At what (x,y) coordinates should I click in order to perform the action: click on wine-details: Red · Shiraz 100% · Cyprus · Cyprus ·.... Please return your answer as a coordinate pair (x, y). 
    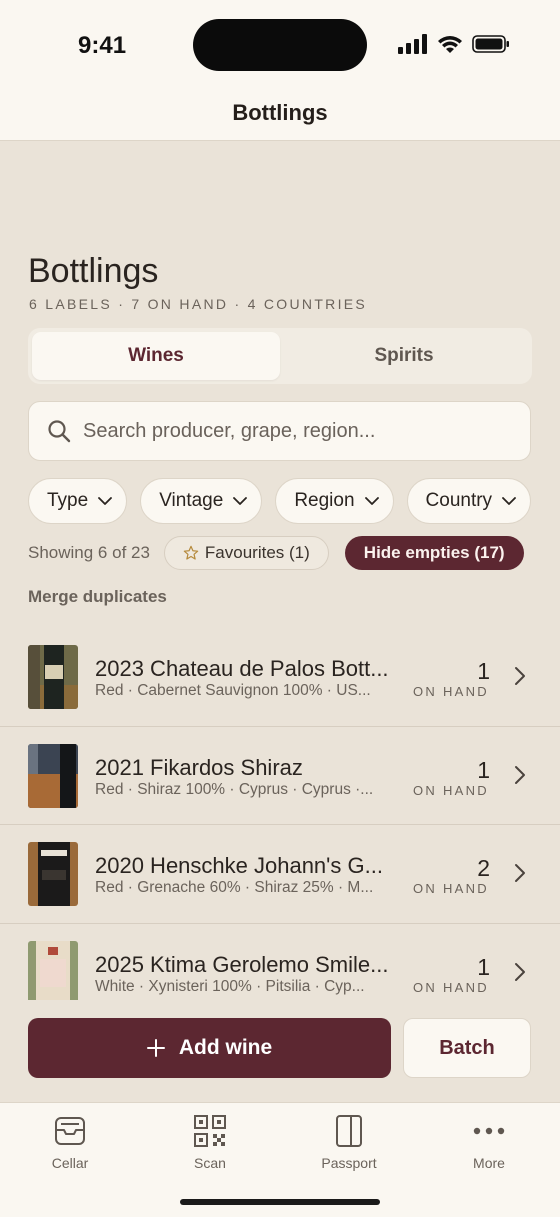
    Looking at the image, I should click on (234, 789).